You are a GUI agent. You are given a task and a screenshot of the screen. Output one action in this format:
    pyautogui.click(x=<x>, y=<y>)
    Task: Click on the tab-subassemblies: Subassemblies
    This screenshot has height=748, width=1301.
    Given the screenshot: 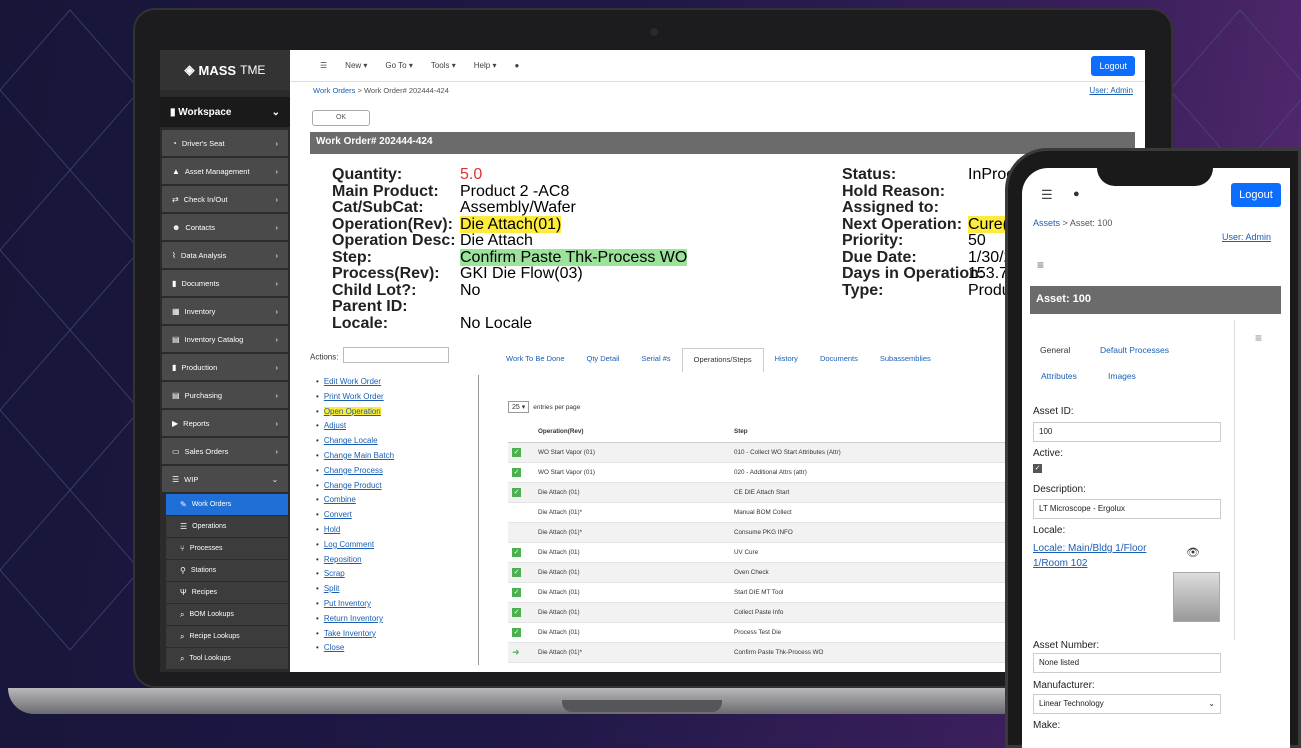 What is the action you would take?
    pyautogui.click(x=905, y=360)
    